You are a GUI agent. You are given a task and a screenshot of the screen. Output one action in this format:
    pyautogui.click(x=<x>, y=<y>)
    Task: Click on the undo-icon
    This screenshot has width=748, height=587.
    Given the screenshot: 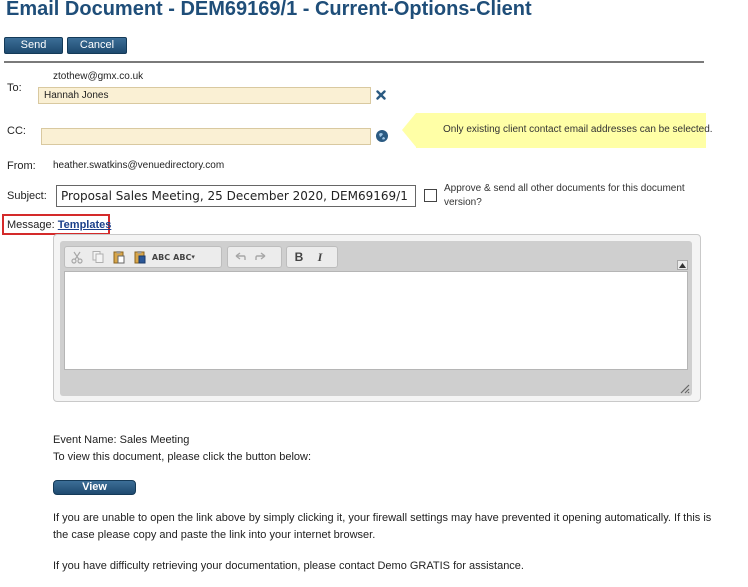 What is the action you would take?
    pyautogui.click(x=240, y=257)
    